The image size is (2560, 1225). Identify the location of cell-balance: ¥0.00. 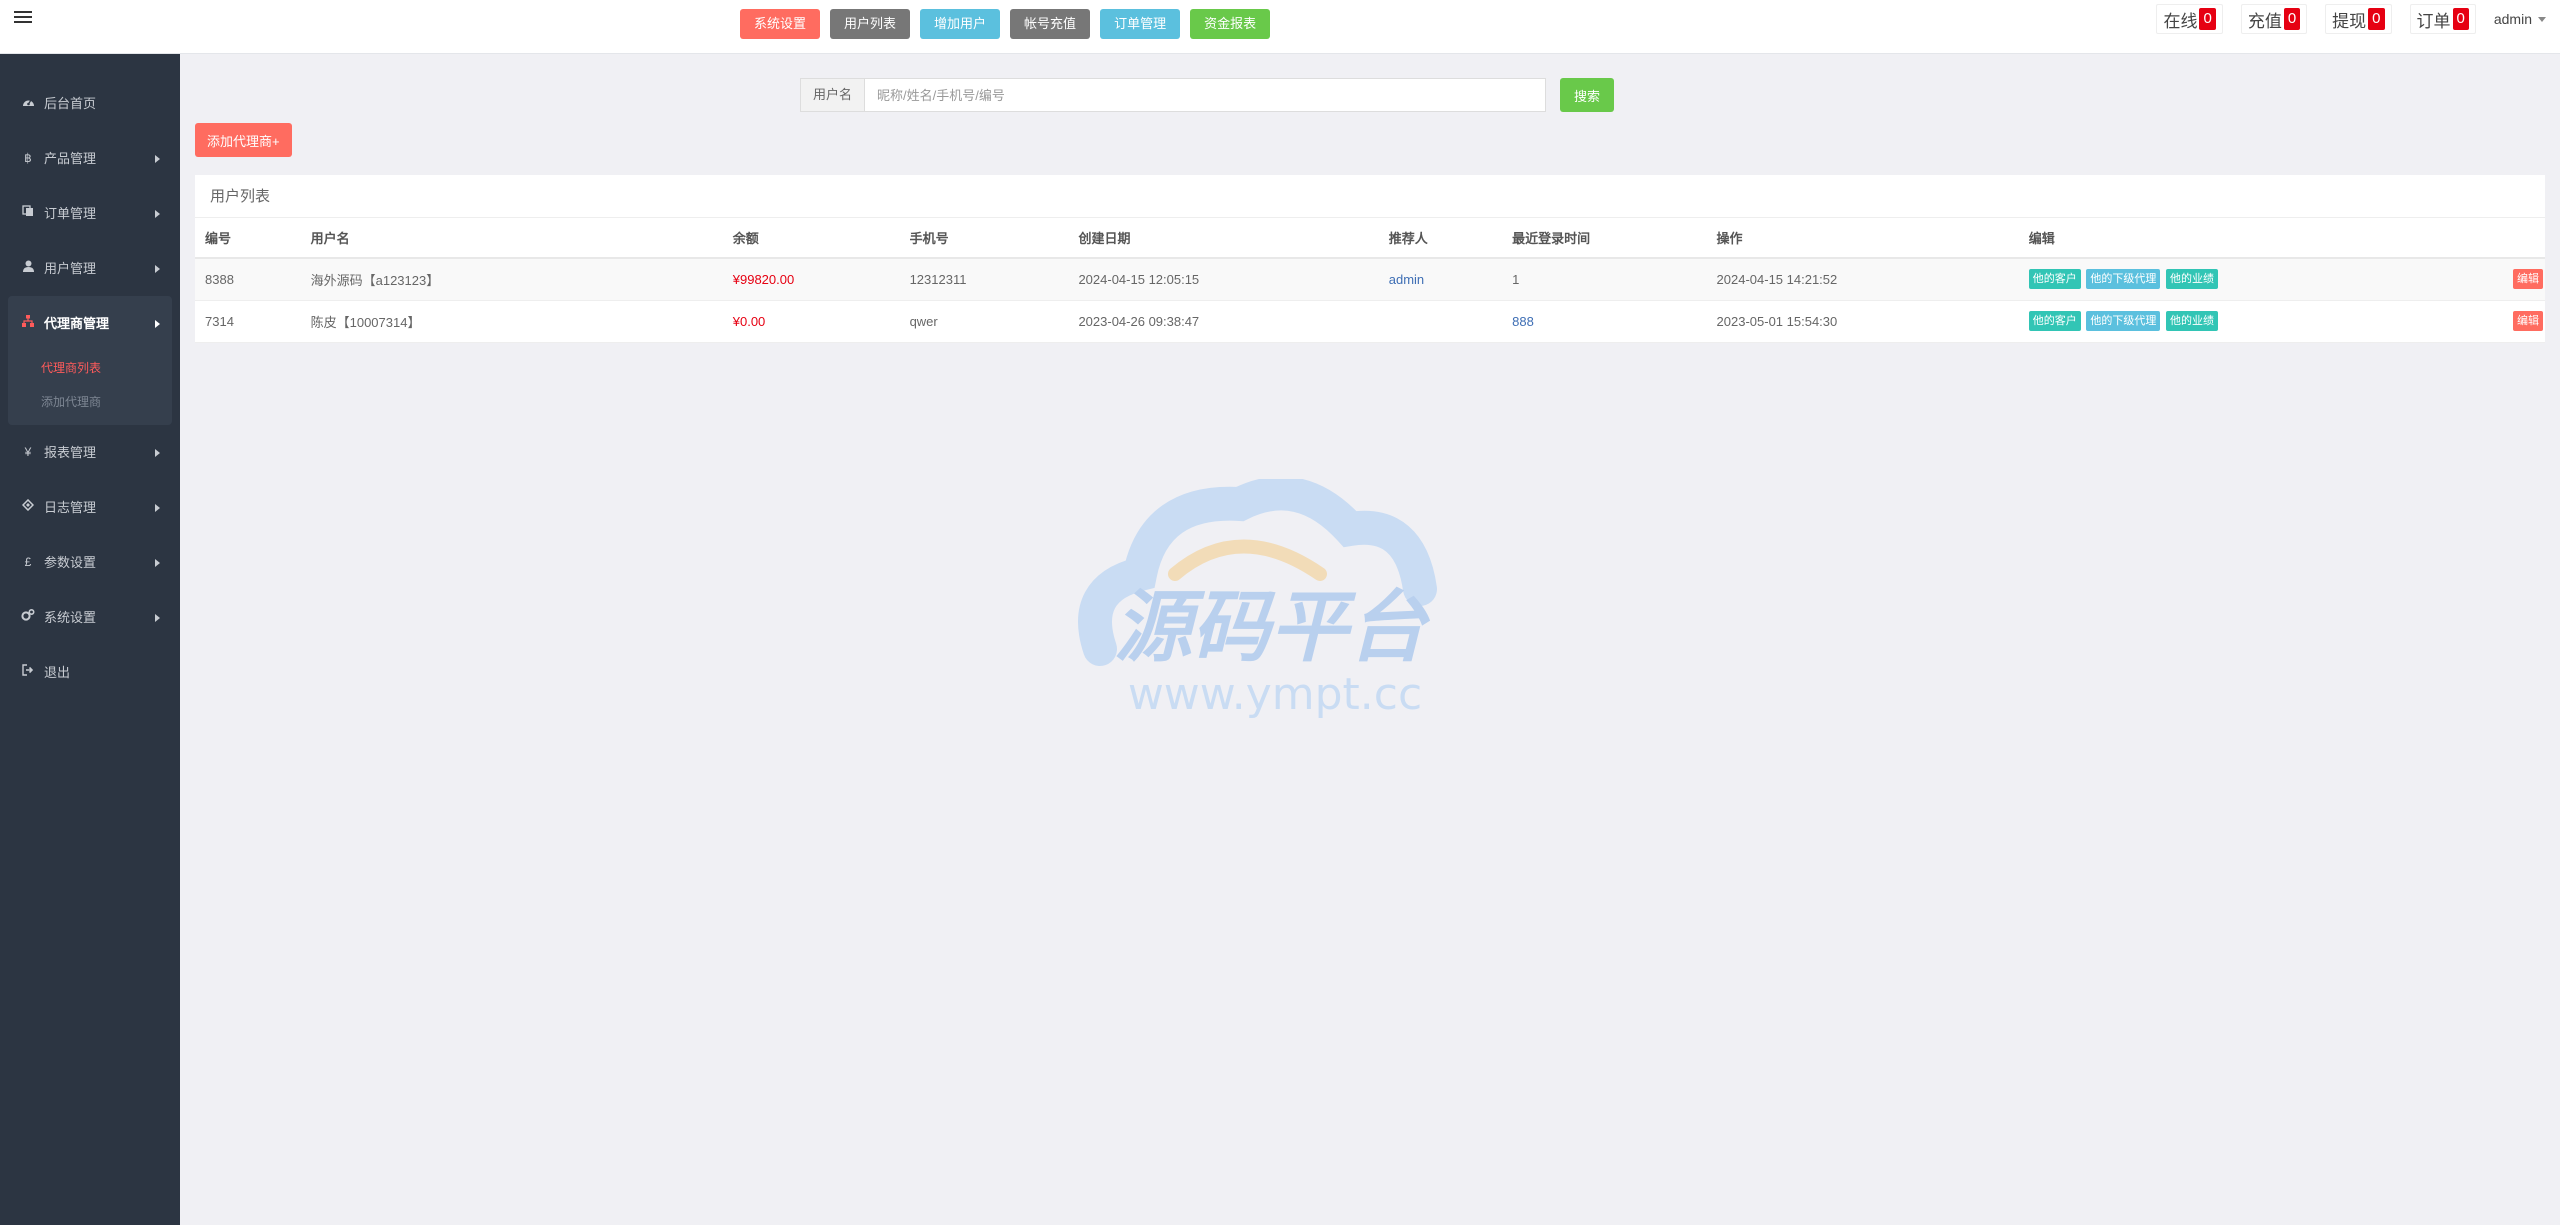
(811, 321).